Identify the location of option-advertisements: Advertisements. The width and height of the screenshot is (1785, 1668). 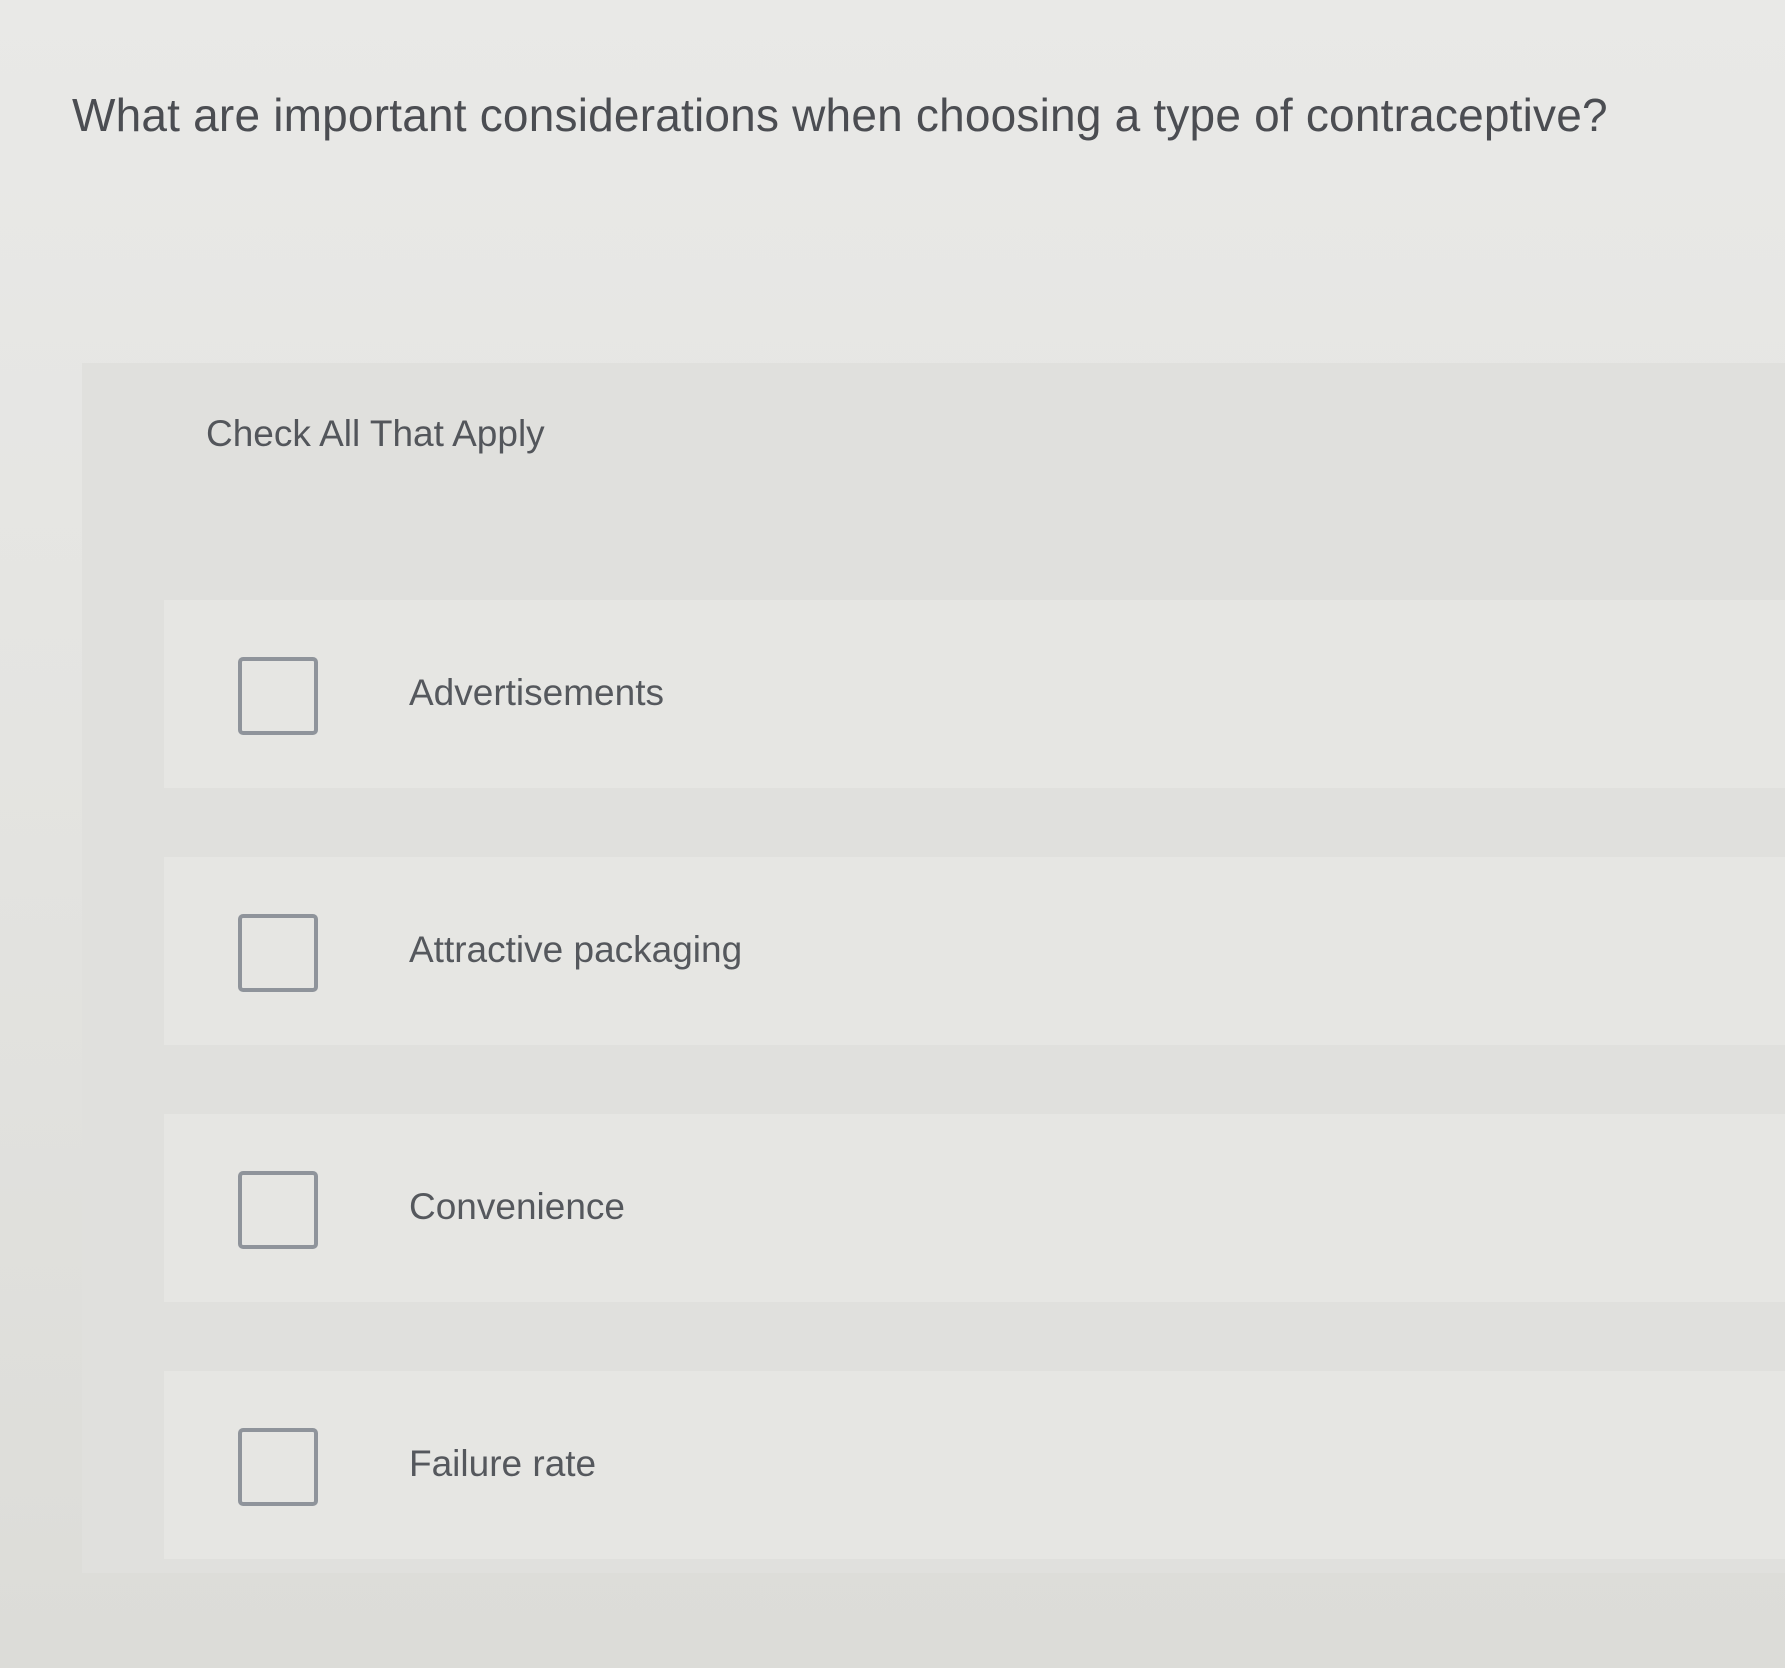
(974, 694).